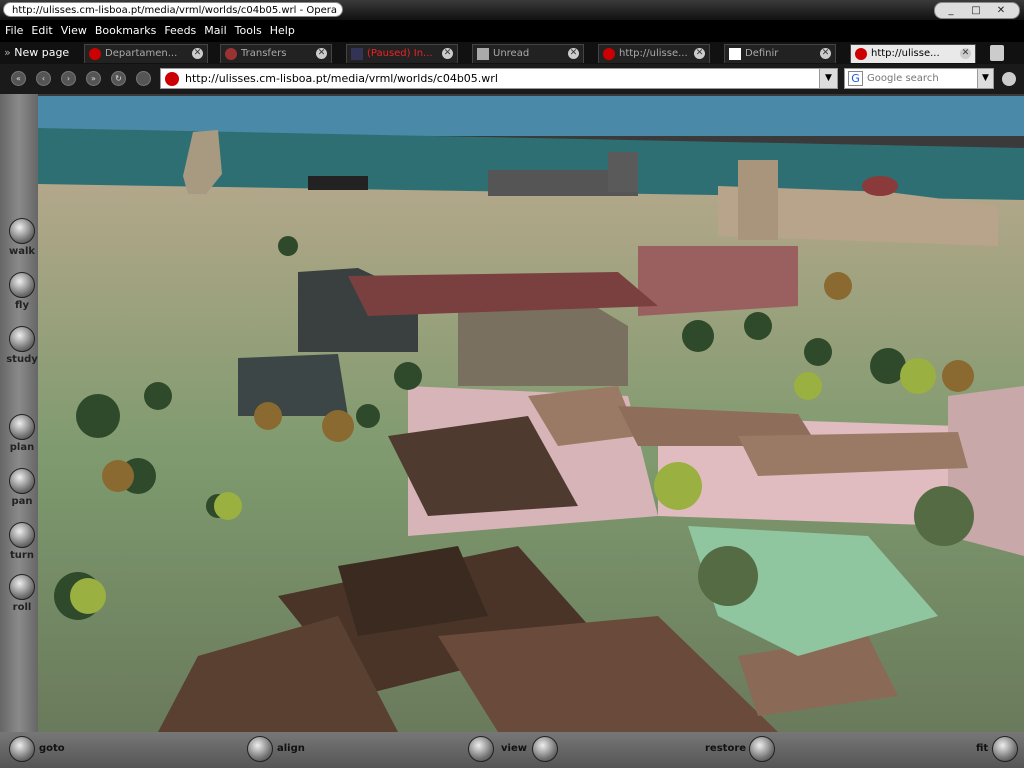  I want to click on vrml-bottom-controls: goto align view restore fit, so click(512, 750).